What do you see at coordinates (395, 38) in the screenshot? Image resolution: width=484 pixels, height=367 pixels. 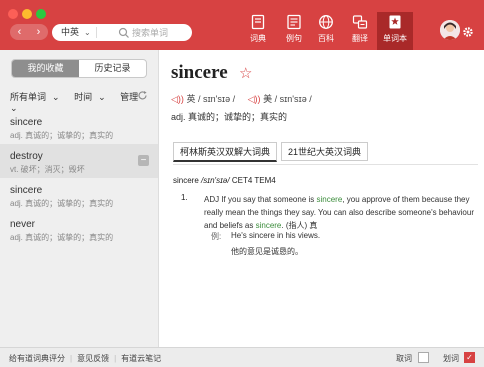 I see `tab-wordbook-label: 单词本` at bounding box center [395, 38].